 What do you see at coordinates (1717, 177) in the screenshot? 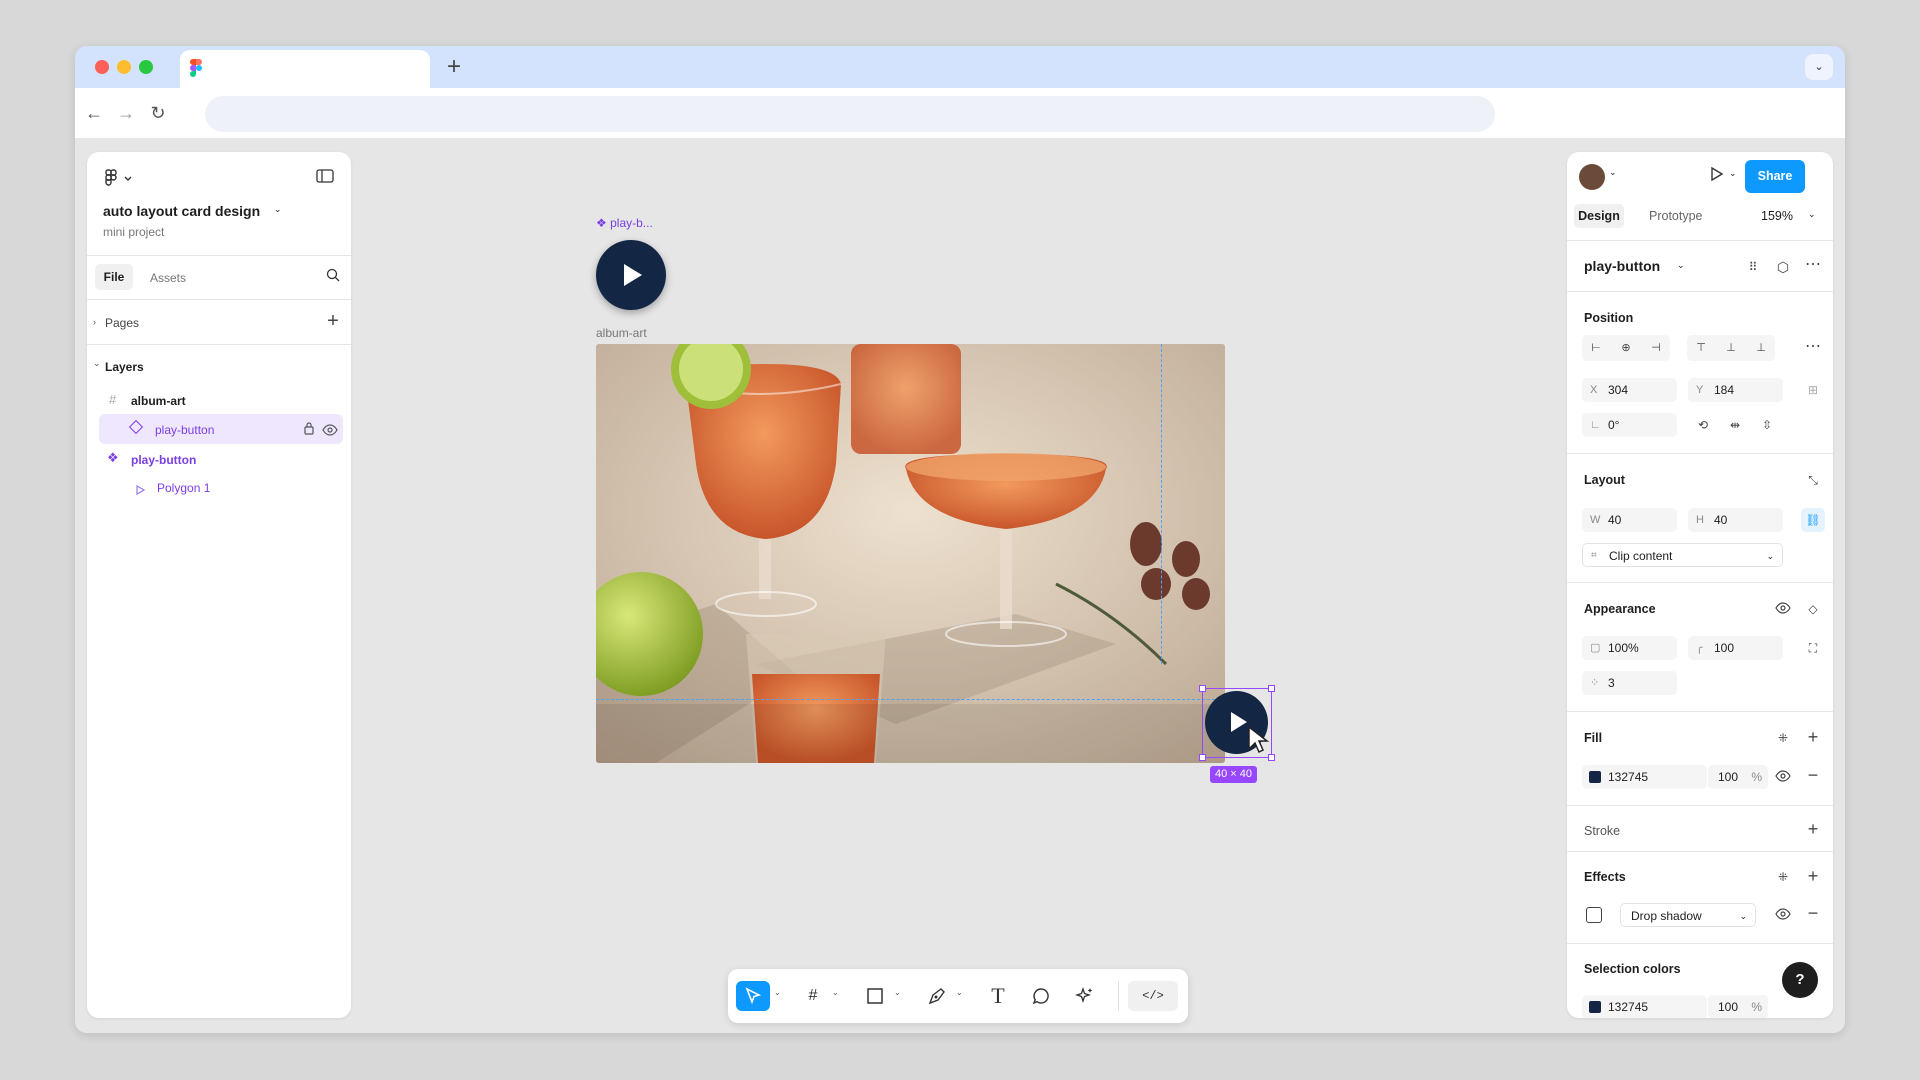
I see `present-play-icon` at bounding box center [1717, 177].